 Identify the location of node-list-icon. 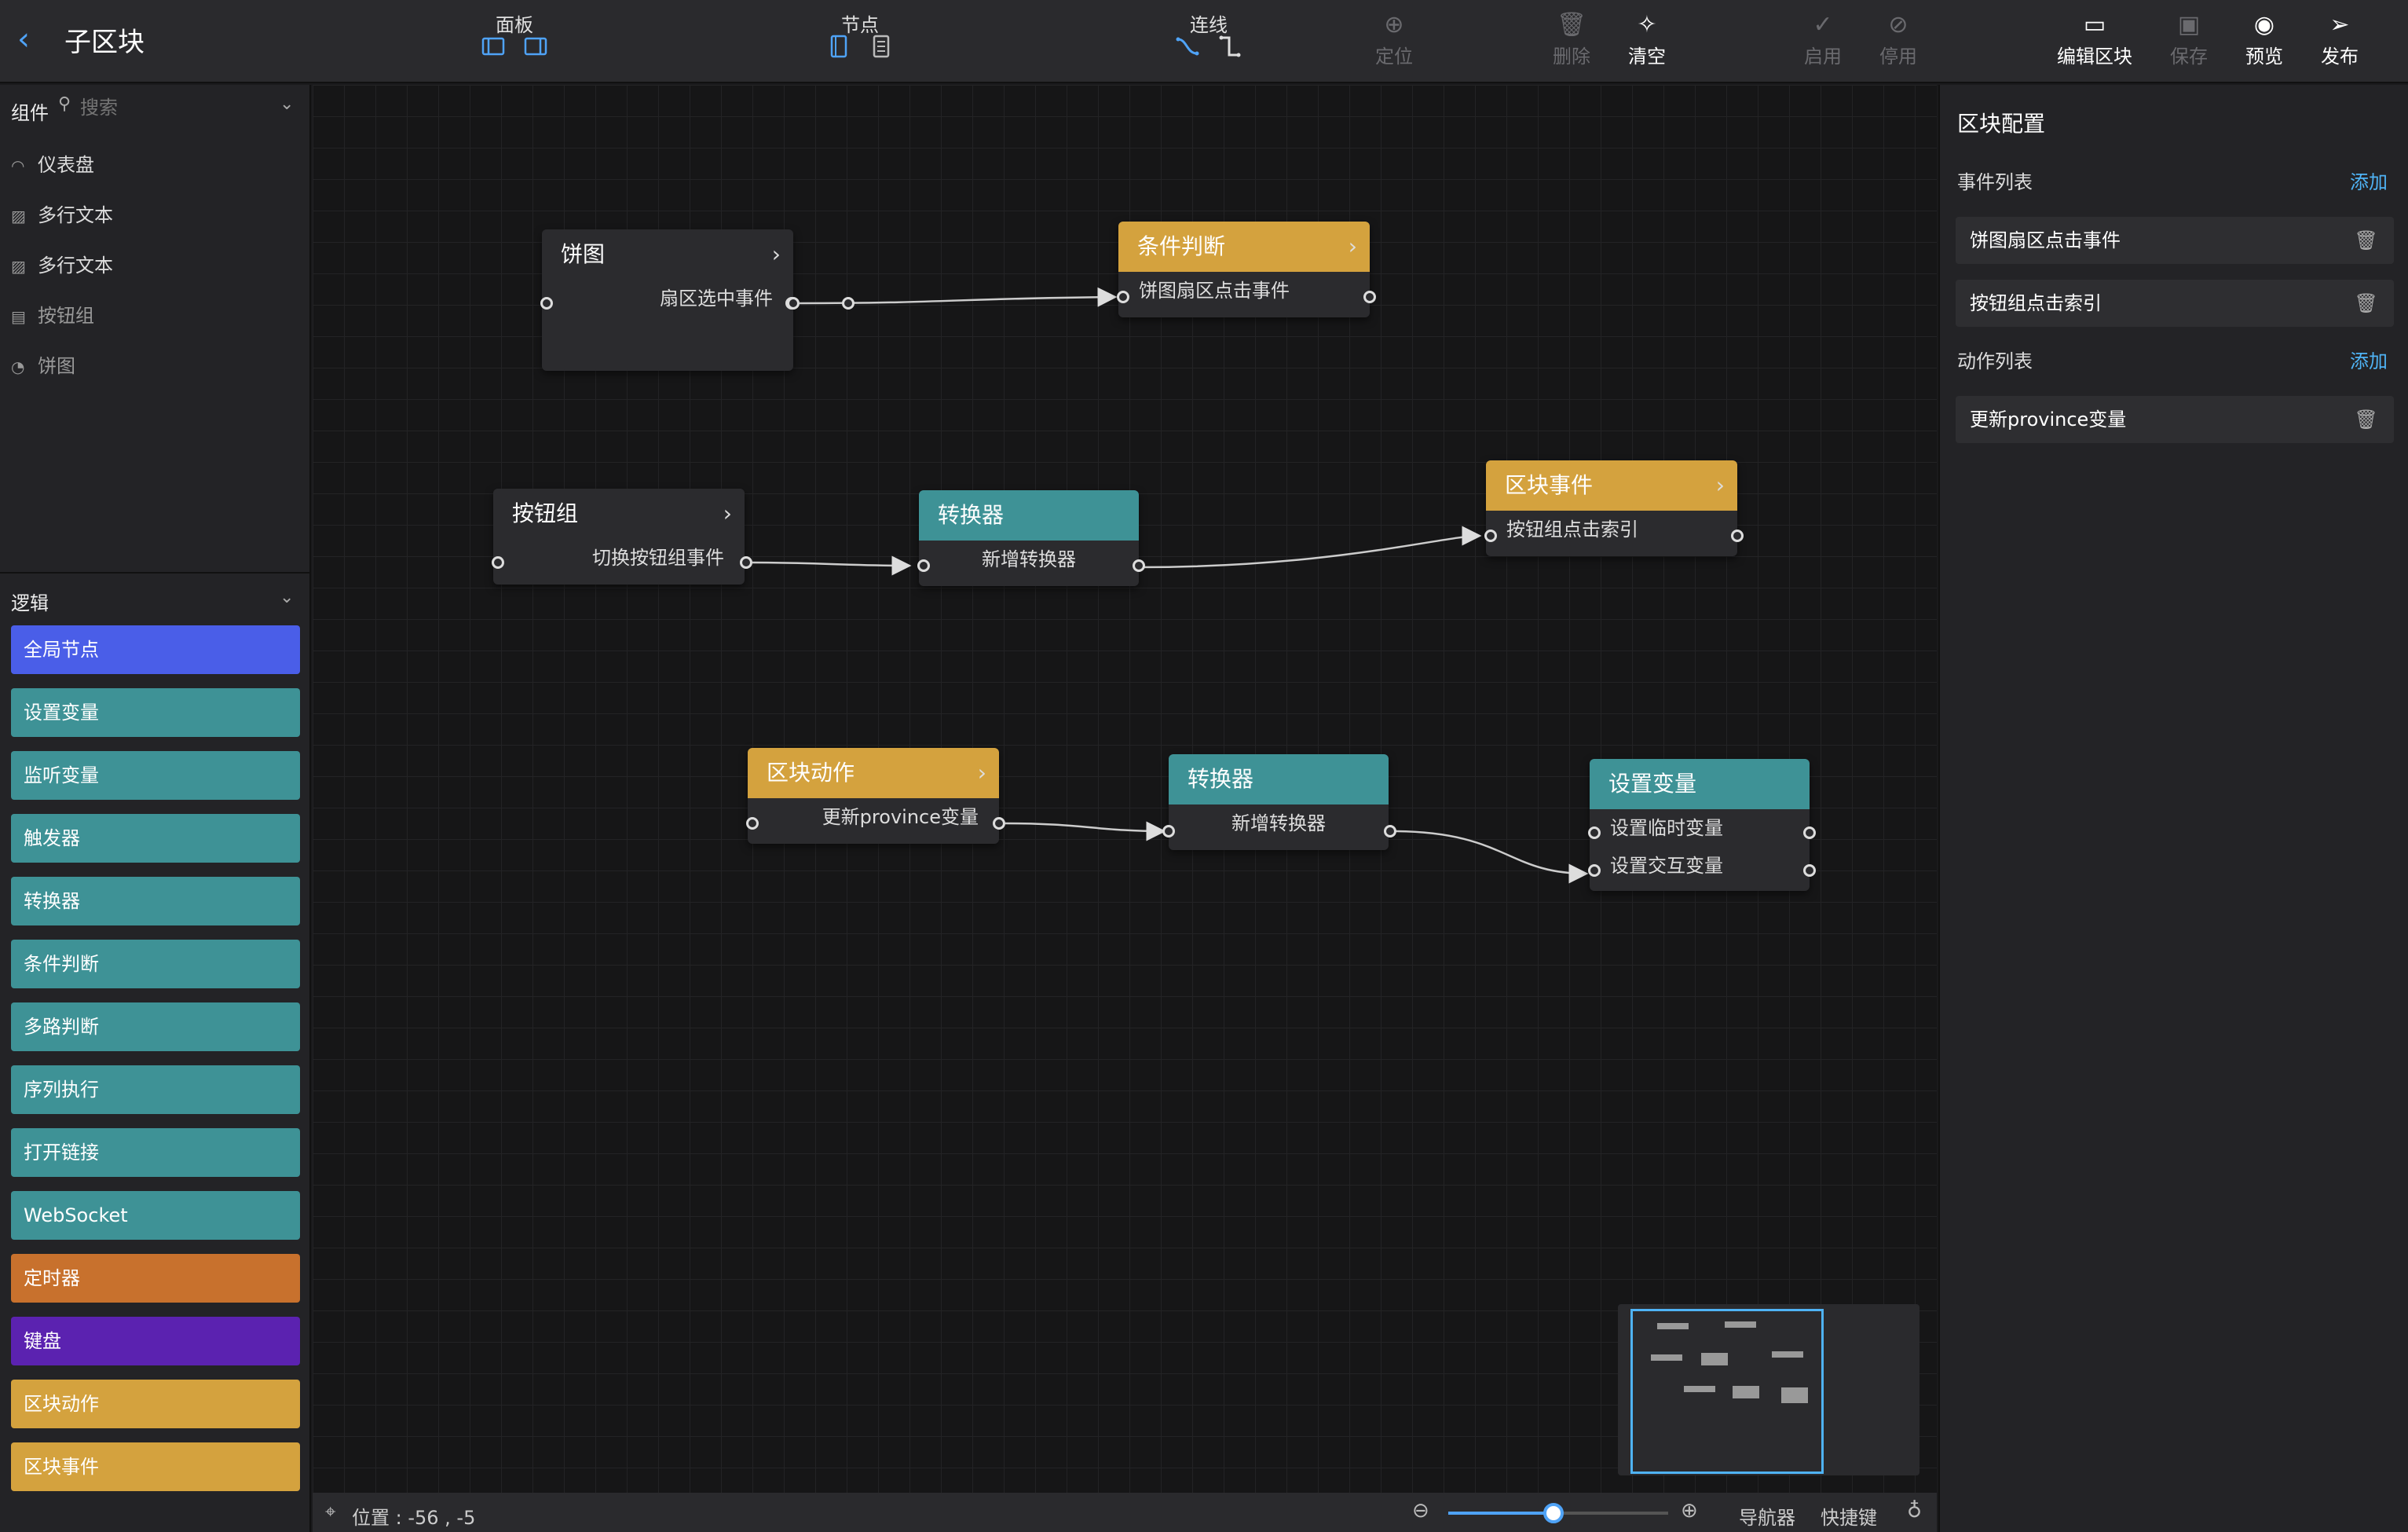
(881, 46).